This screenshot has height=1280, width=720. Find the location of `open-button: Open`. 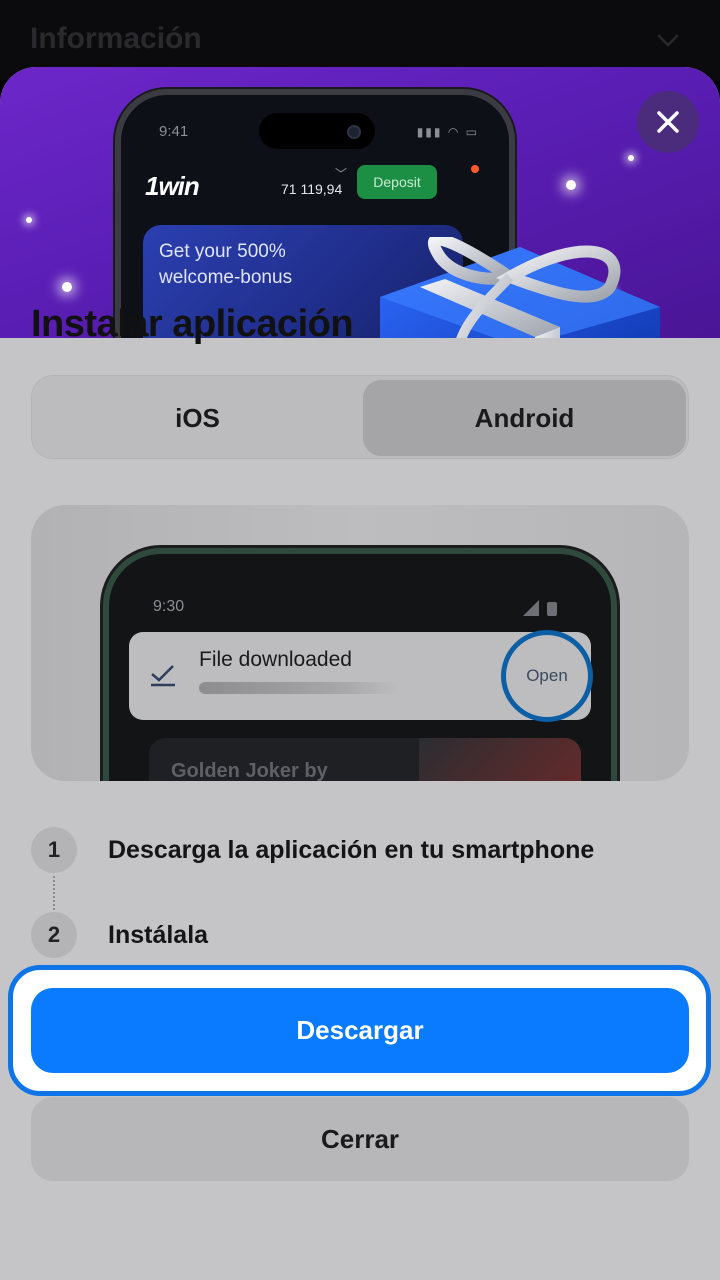

open-button: Open is located at coordinates (547, 676).